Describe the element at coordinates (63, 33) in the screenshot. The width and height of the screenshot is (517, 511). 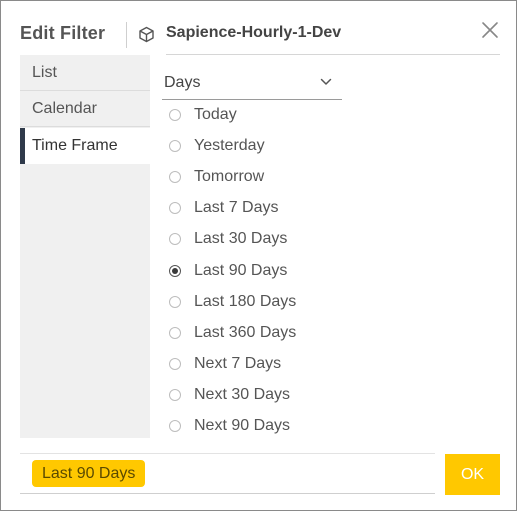
I see `dialog-title: Edit Filter` at that location.